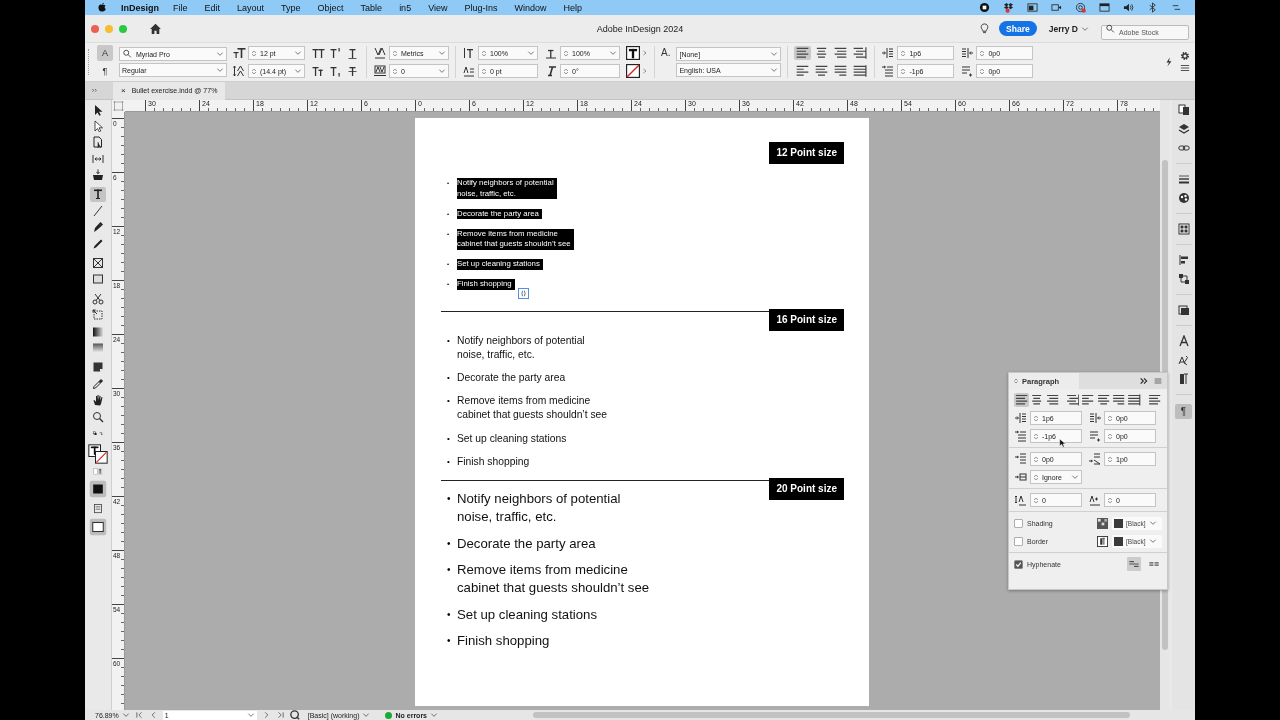  What do you see at coordinates (1080, 7) in the screenshot?
I see `cloud-icon` at bounding box center [1080, 7].